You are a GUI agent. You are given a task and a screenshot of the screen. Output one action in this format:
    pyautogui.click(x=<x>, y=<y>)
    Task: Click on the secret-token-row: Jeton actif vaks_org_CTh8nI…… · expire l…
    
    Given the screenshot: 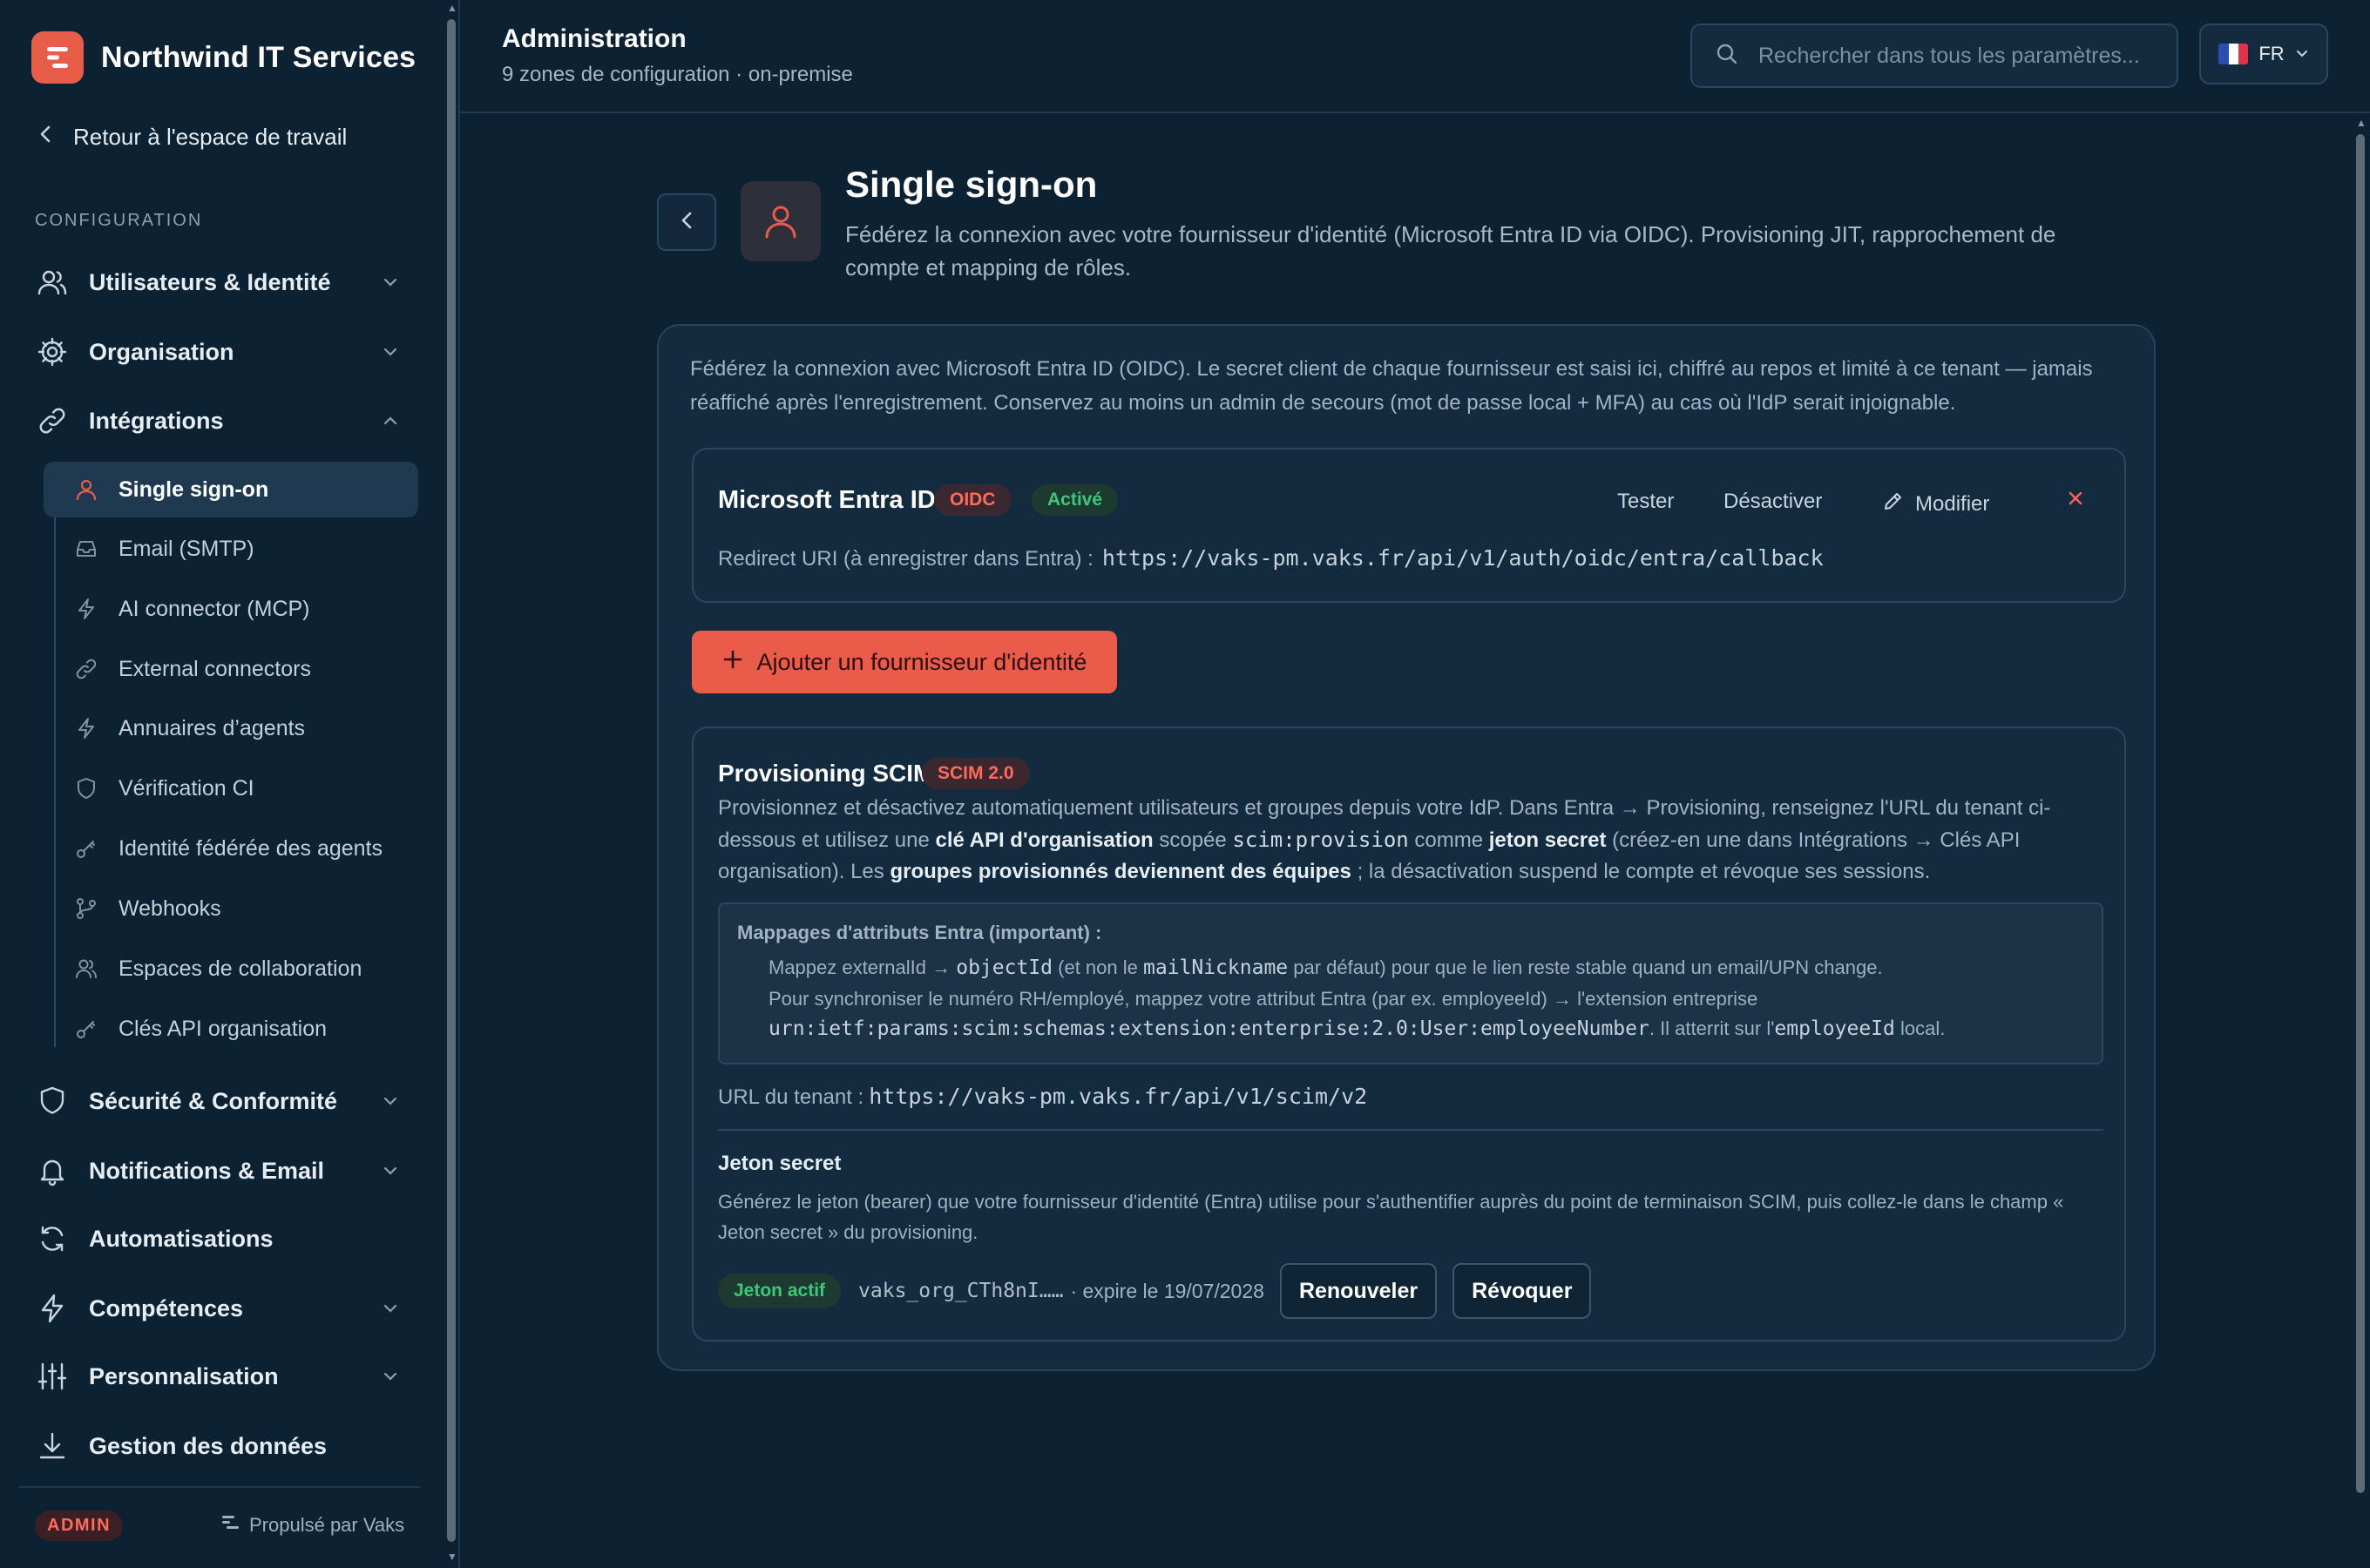 What is the action you would take?
    pyautogui.click(x=1155, y=1291)
    